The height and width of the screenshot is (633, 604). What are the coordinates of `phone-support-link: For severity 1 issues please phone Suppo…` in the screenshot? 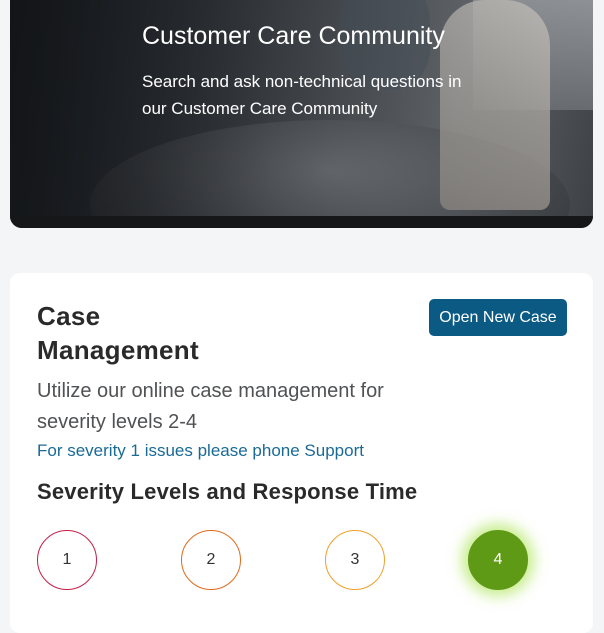 It's located at (200, 451).